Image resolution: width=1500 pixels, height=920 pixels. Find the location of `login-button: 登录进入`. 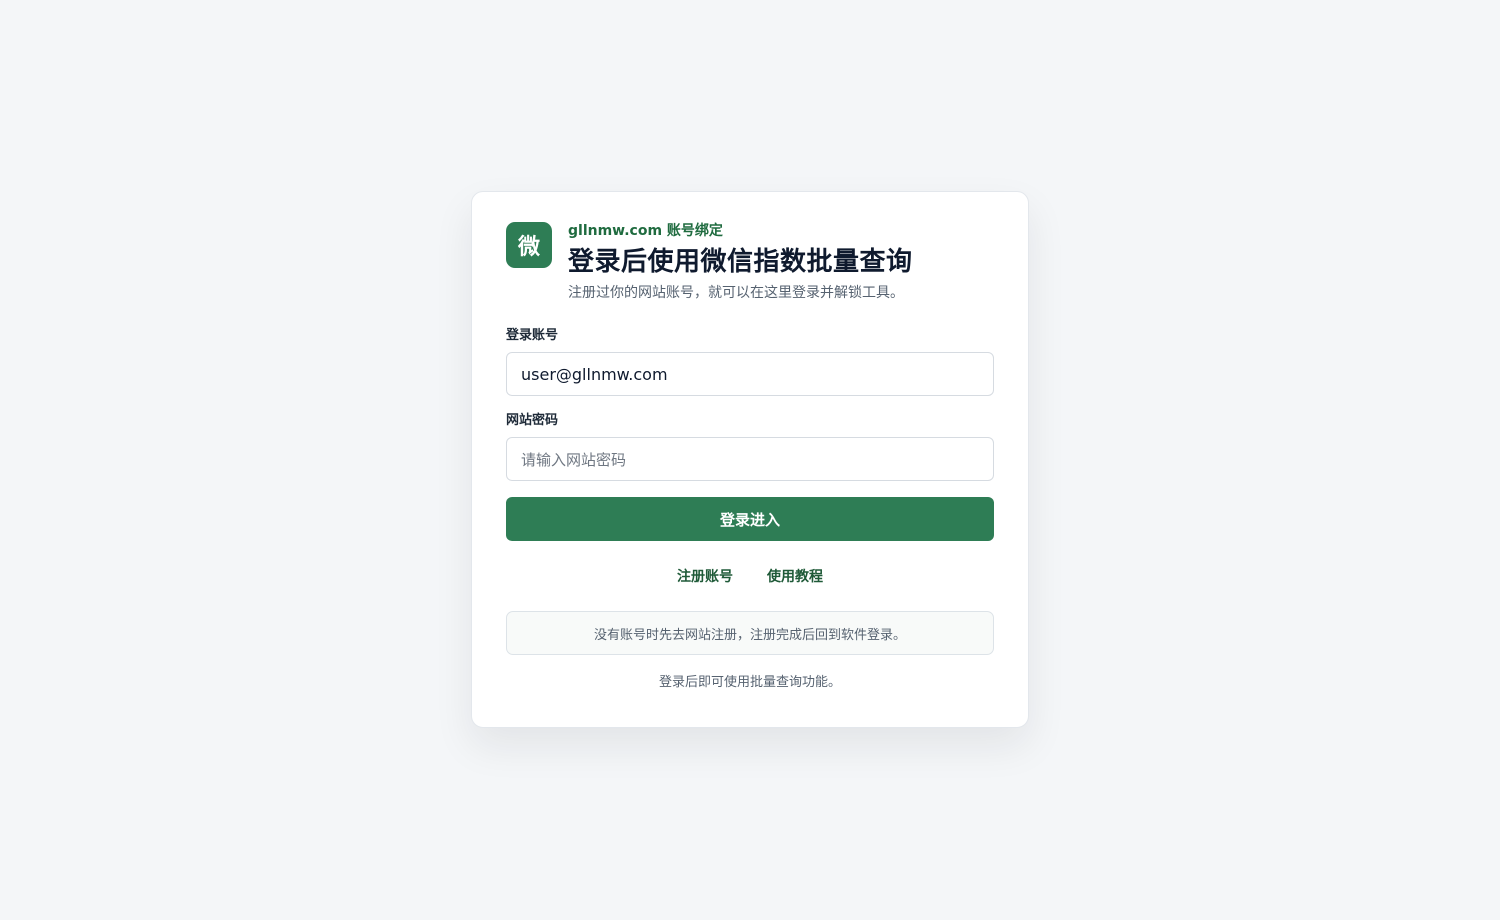

login-button: 登录进入 is located at coordinates (750, 519).